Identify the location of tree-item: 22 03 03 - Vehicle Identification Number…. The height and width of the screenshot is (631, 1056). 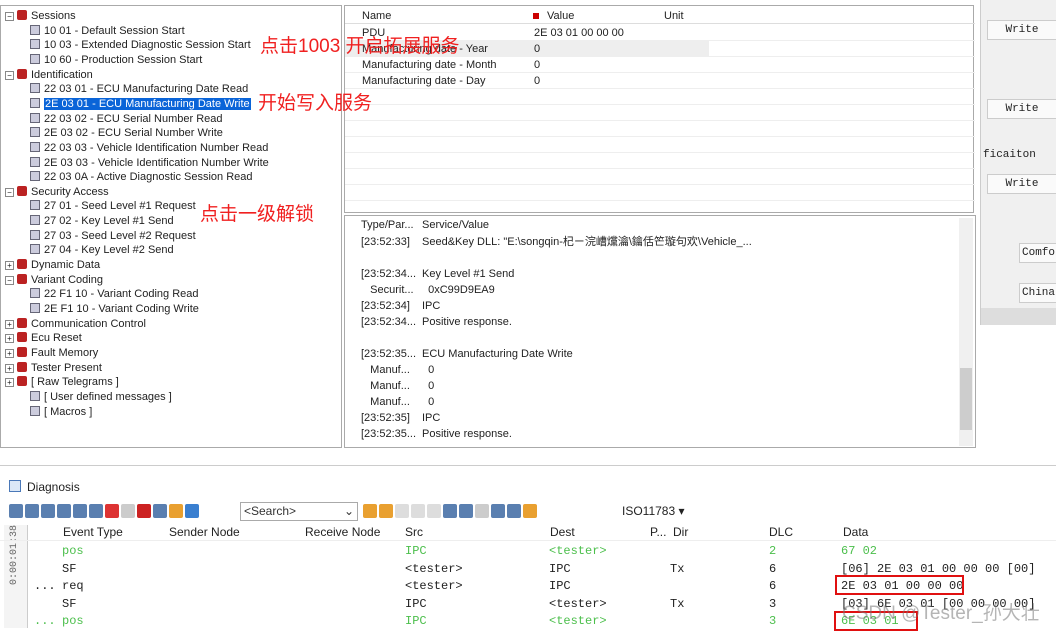
(149, 148).